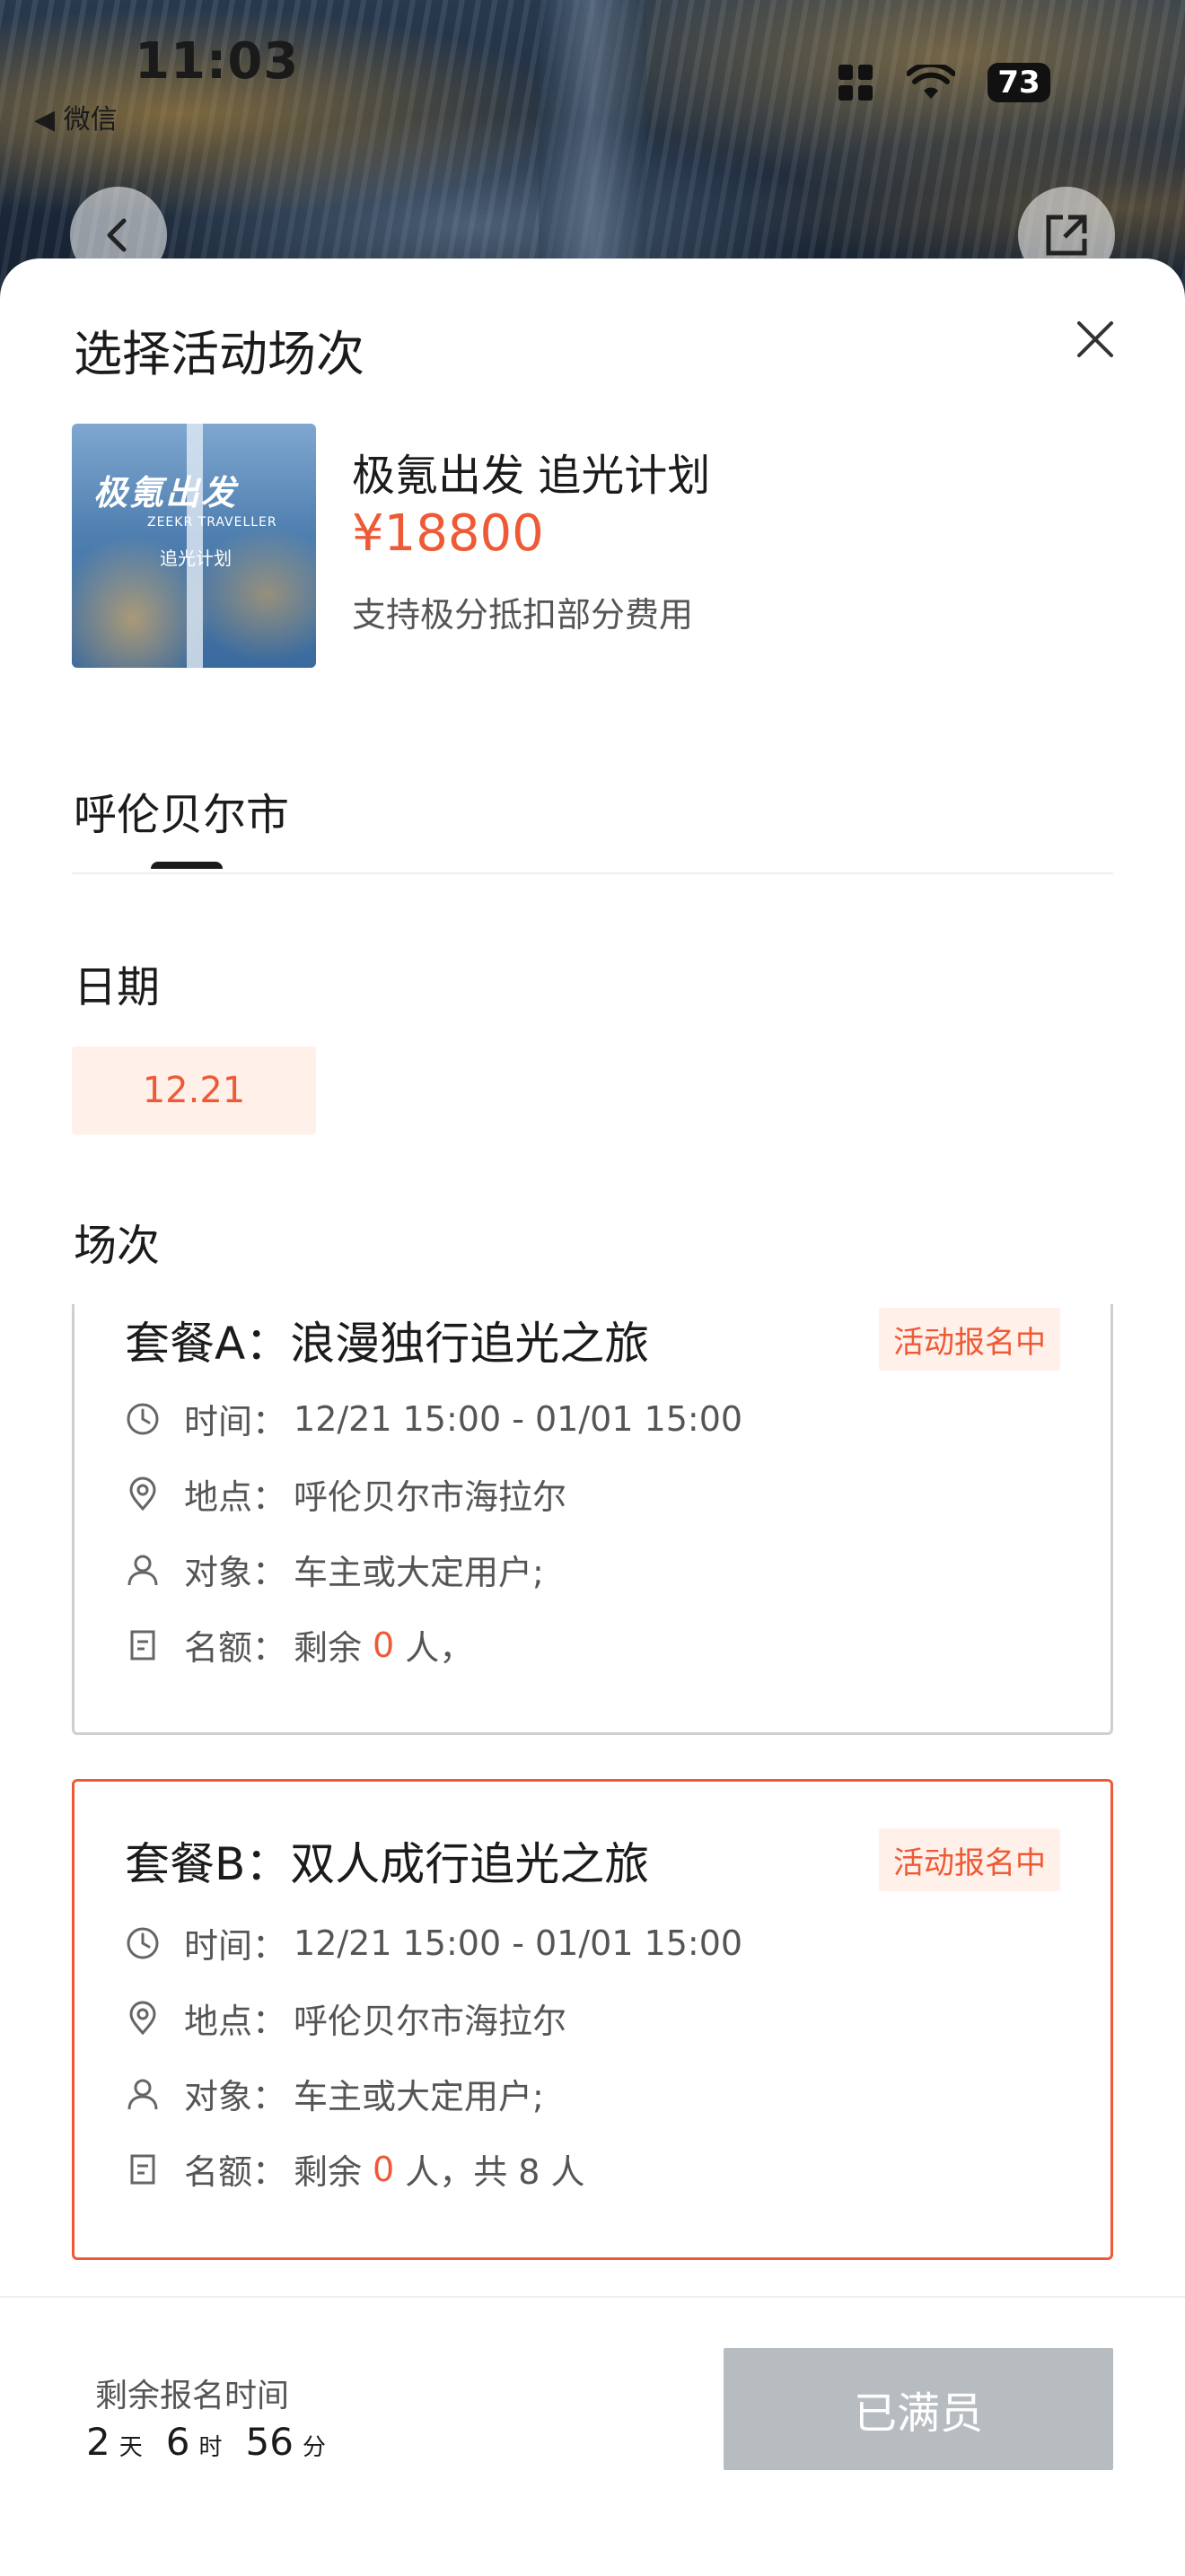 This screenshot has width=1185, height=2576. What do you see at coordinates (194, 1091) in the screenshot?
I see `date-chip-selected: 12.21` at bounding box center [194, 1091].